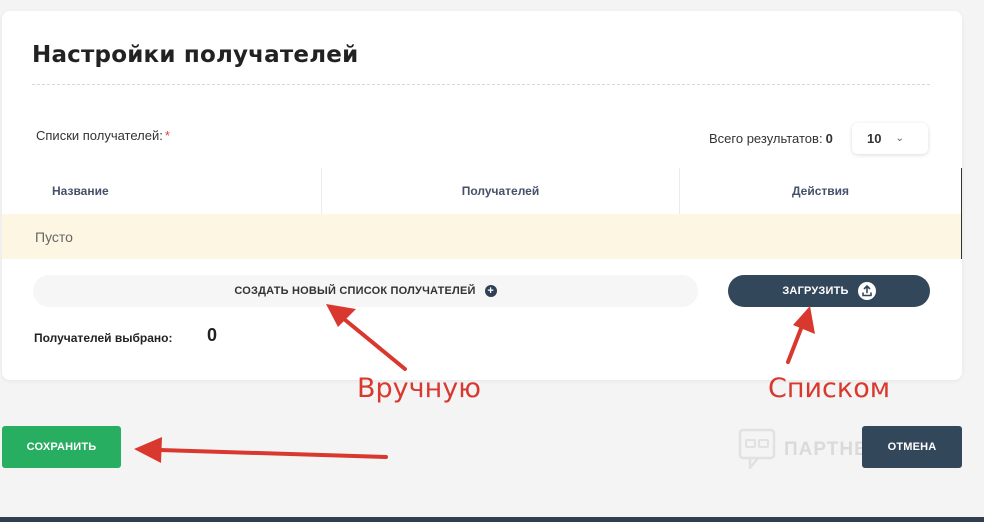 Image resolution: width=984 pixels, height=522 pixels. I want to click on upload-button: ЗАГРУЗИТЬ, so click(829, 291).